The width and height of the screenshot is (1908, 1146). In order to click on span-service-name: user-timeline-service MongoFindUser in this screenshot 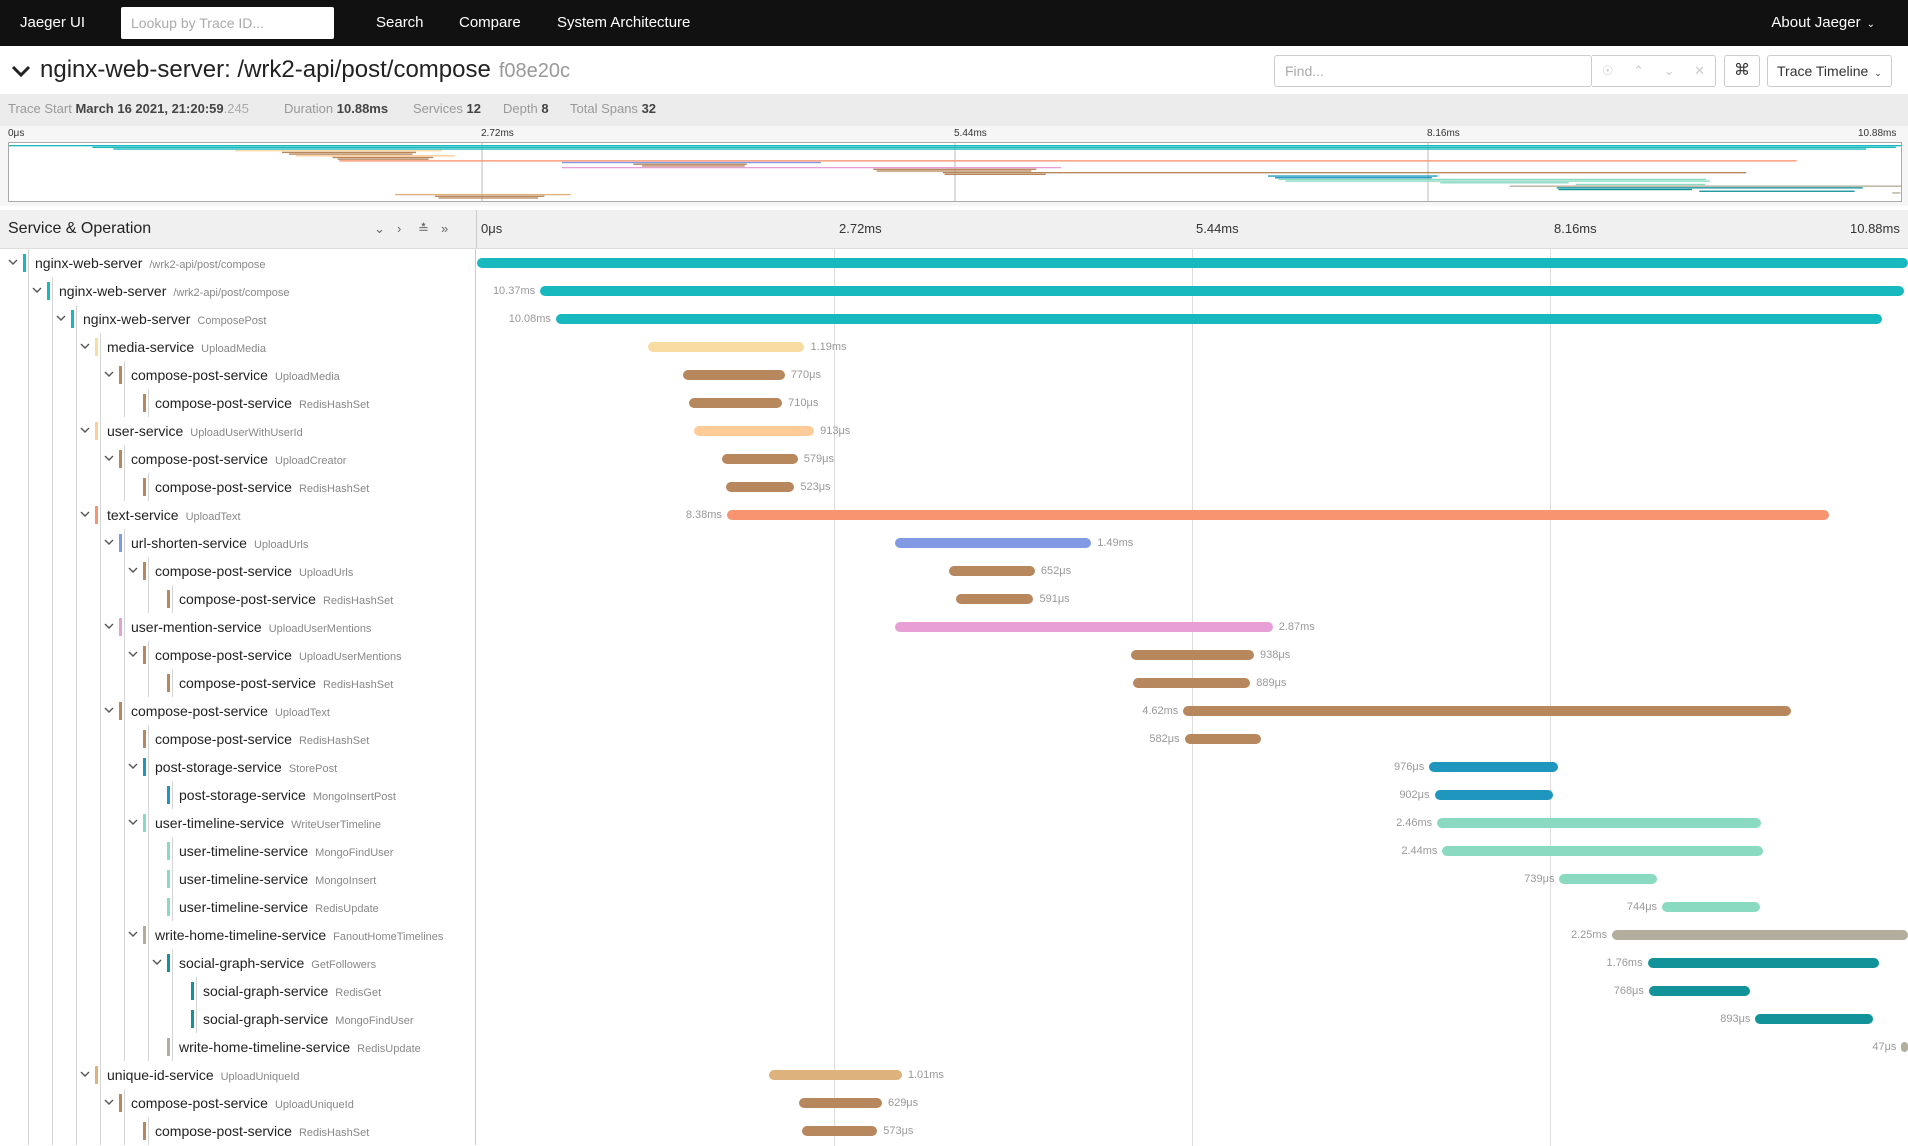, I will do `click(286, 851)`.